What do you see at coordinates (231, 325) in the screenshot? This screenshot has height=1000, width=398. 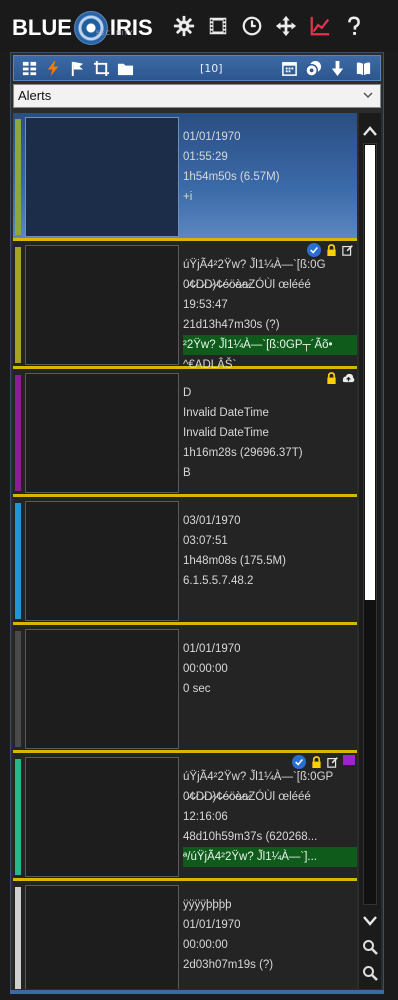 I see `alert-info-line: 21d13h47m30s (?)` at bounding box center [231, 325].